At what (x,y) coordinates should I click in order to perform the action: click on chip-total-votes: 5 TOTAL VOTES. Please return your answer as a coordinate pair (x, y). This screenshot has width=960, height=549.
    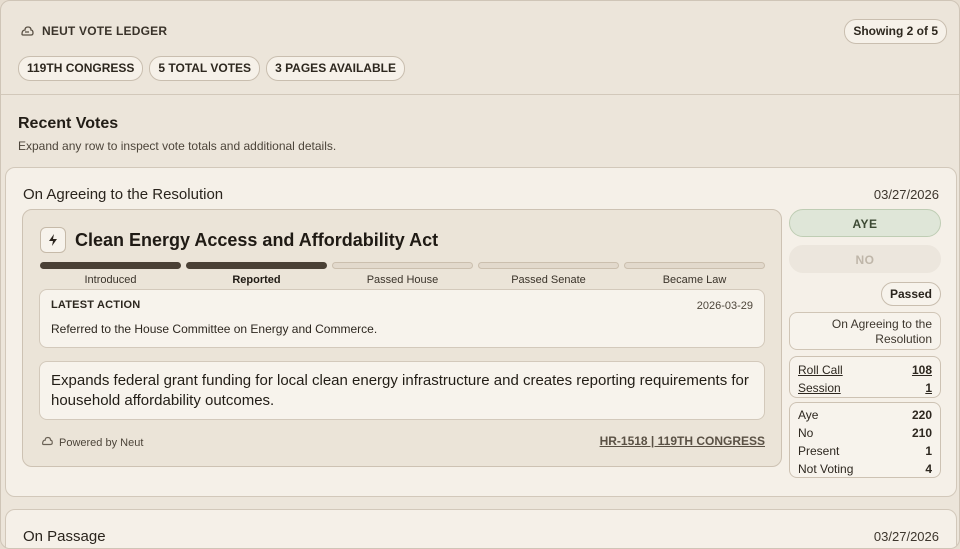
    Looking at the image, I should click on (205, 68).